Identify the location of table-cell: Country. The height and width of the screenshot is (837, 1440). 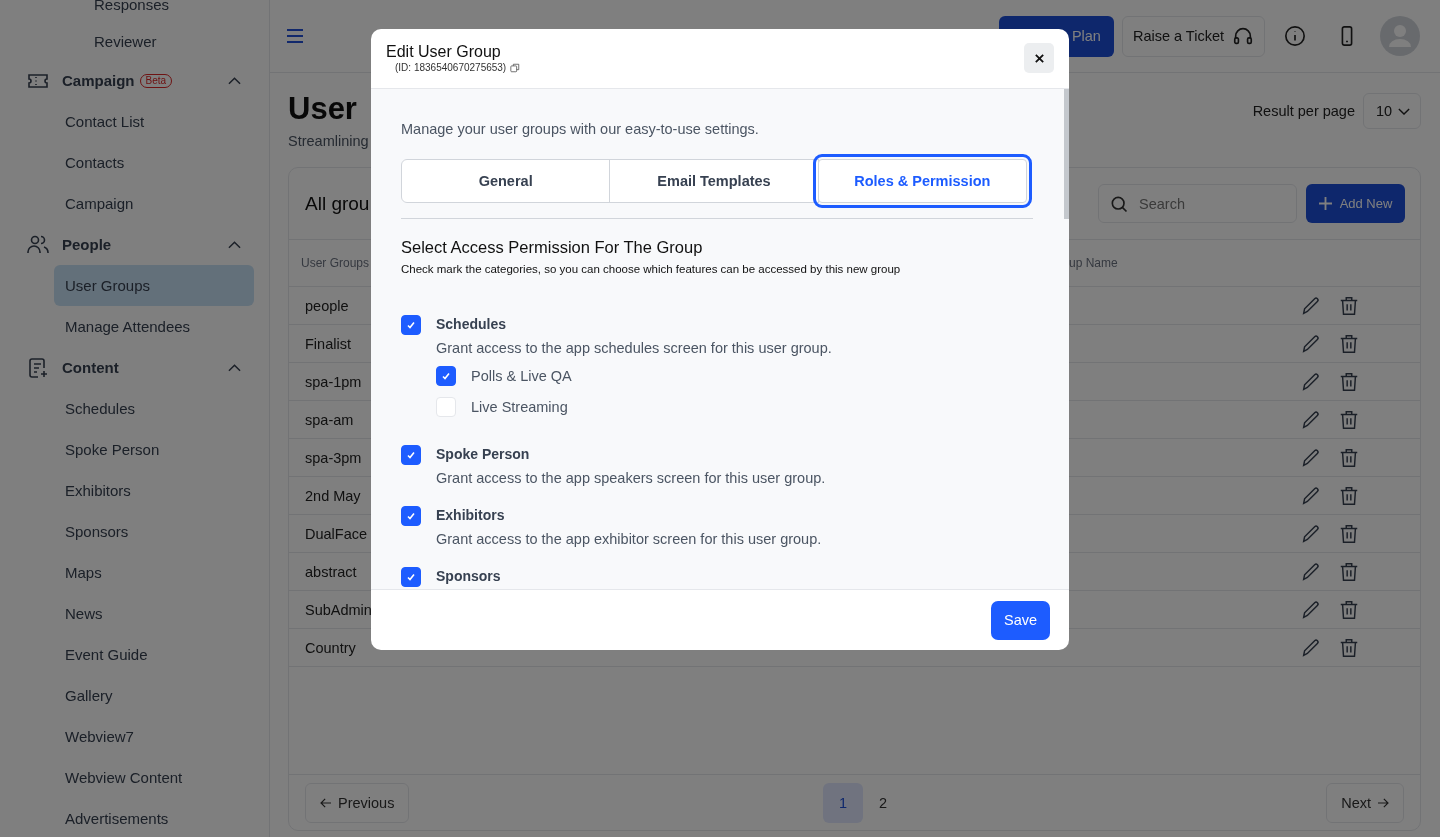
(330, 647).